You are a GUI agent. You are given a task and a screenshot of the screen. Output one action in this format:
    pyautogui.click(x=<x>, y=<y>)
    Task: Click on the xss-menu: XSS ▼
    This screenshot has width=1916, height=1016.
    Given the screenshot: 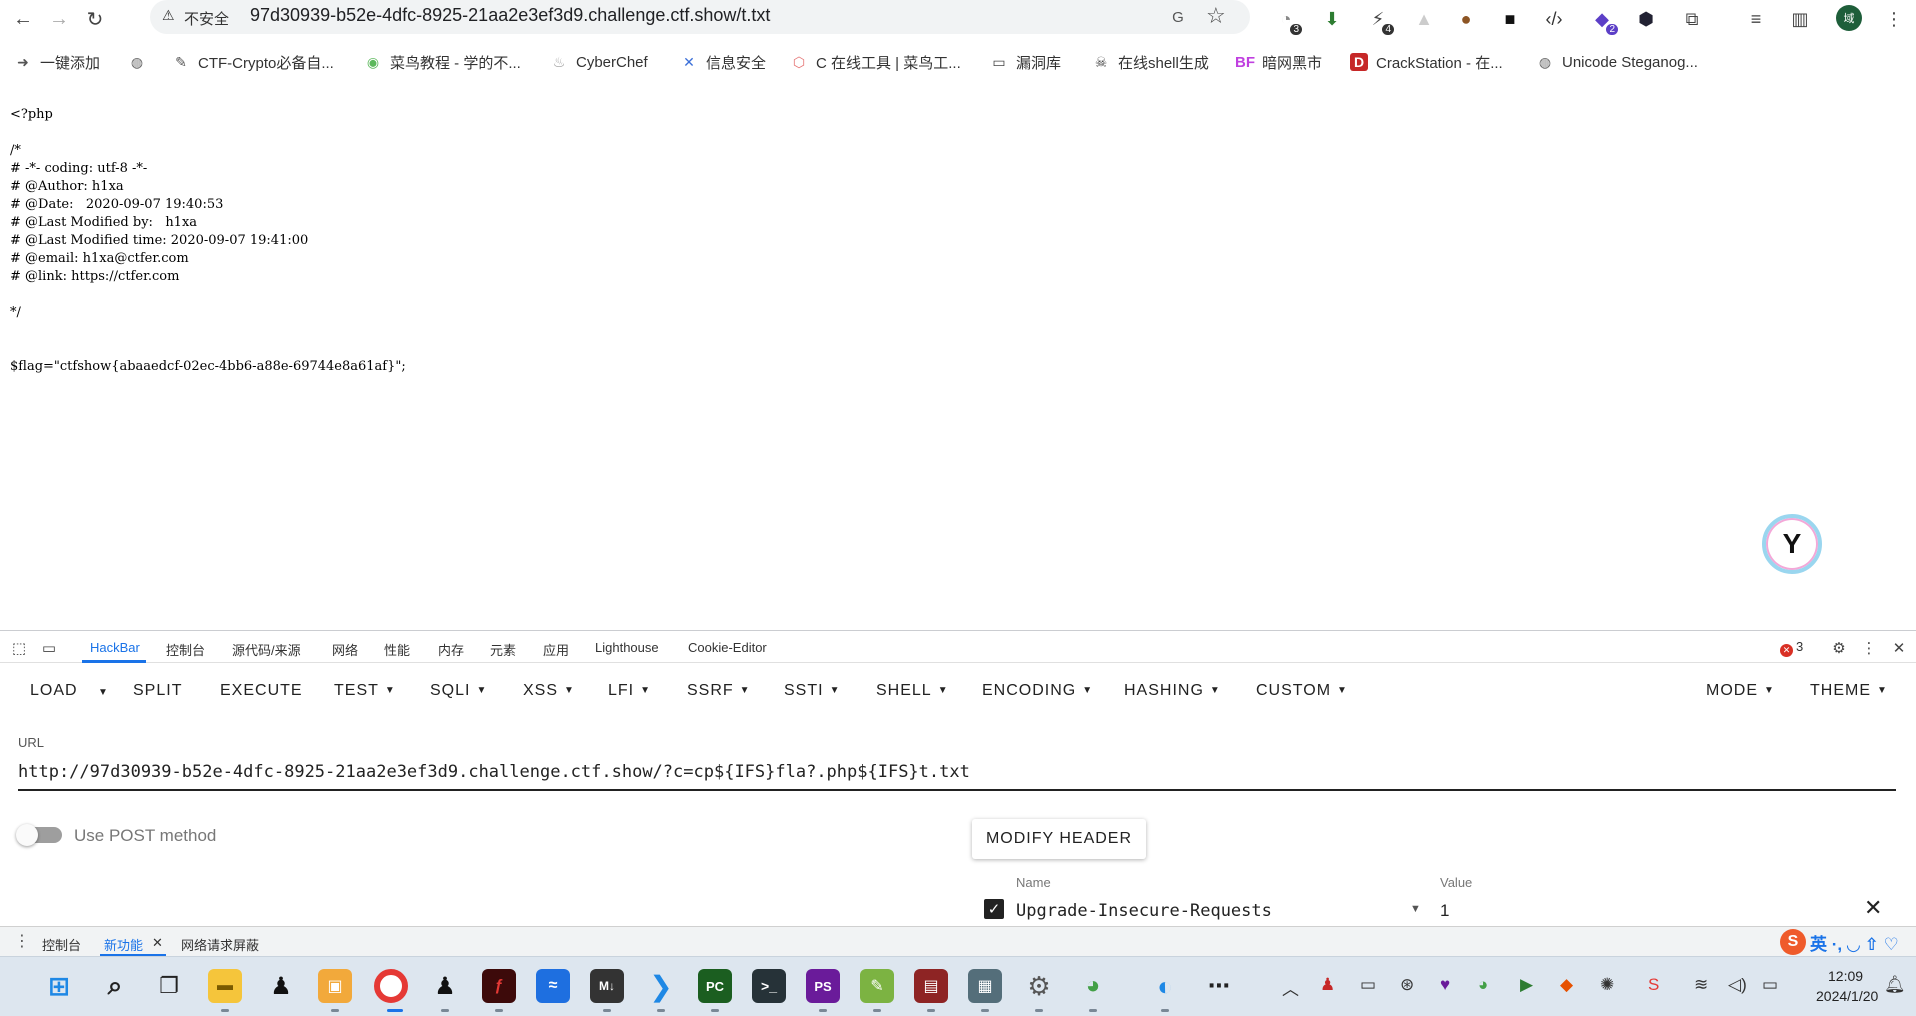 What is the action you would take?
    pyautogui.click(x=549, y=691)
    